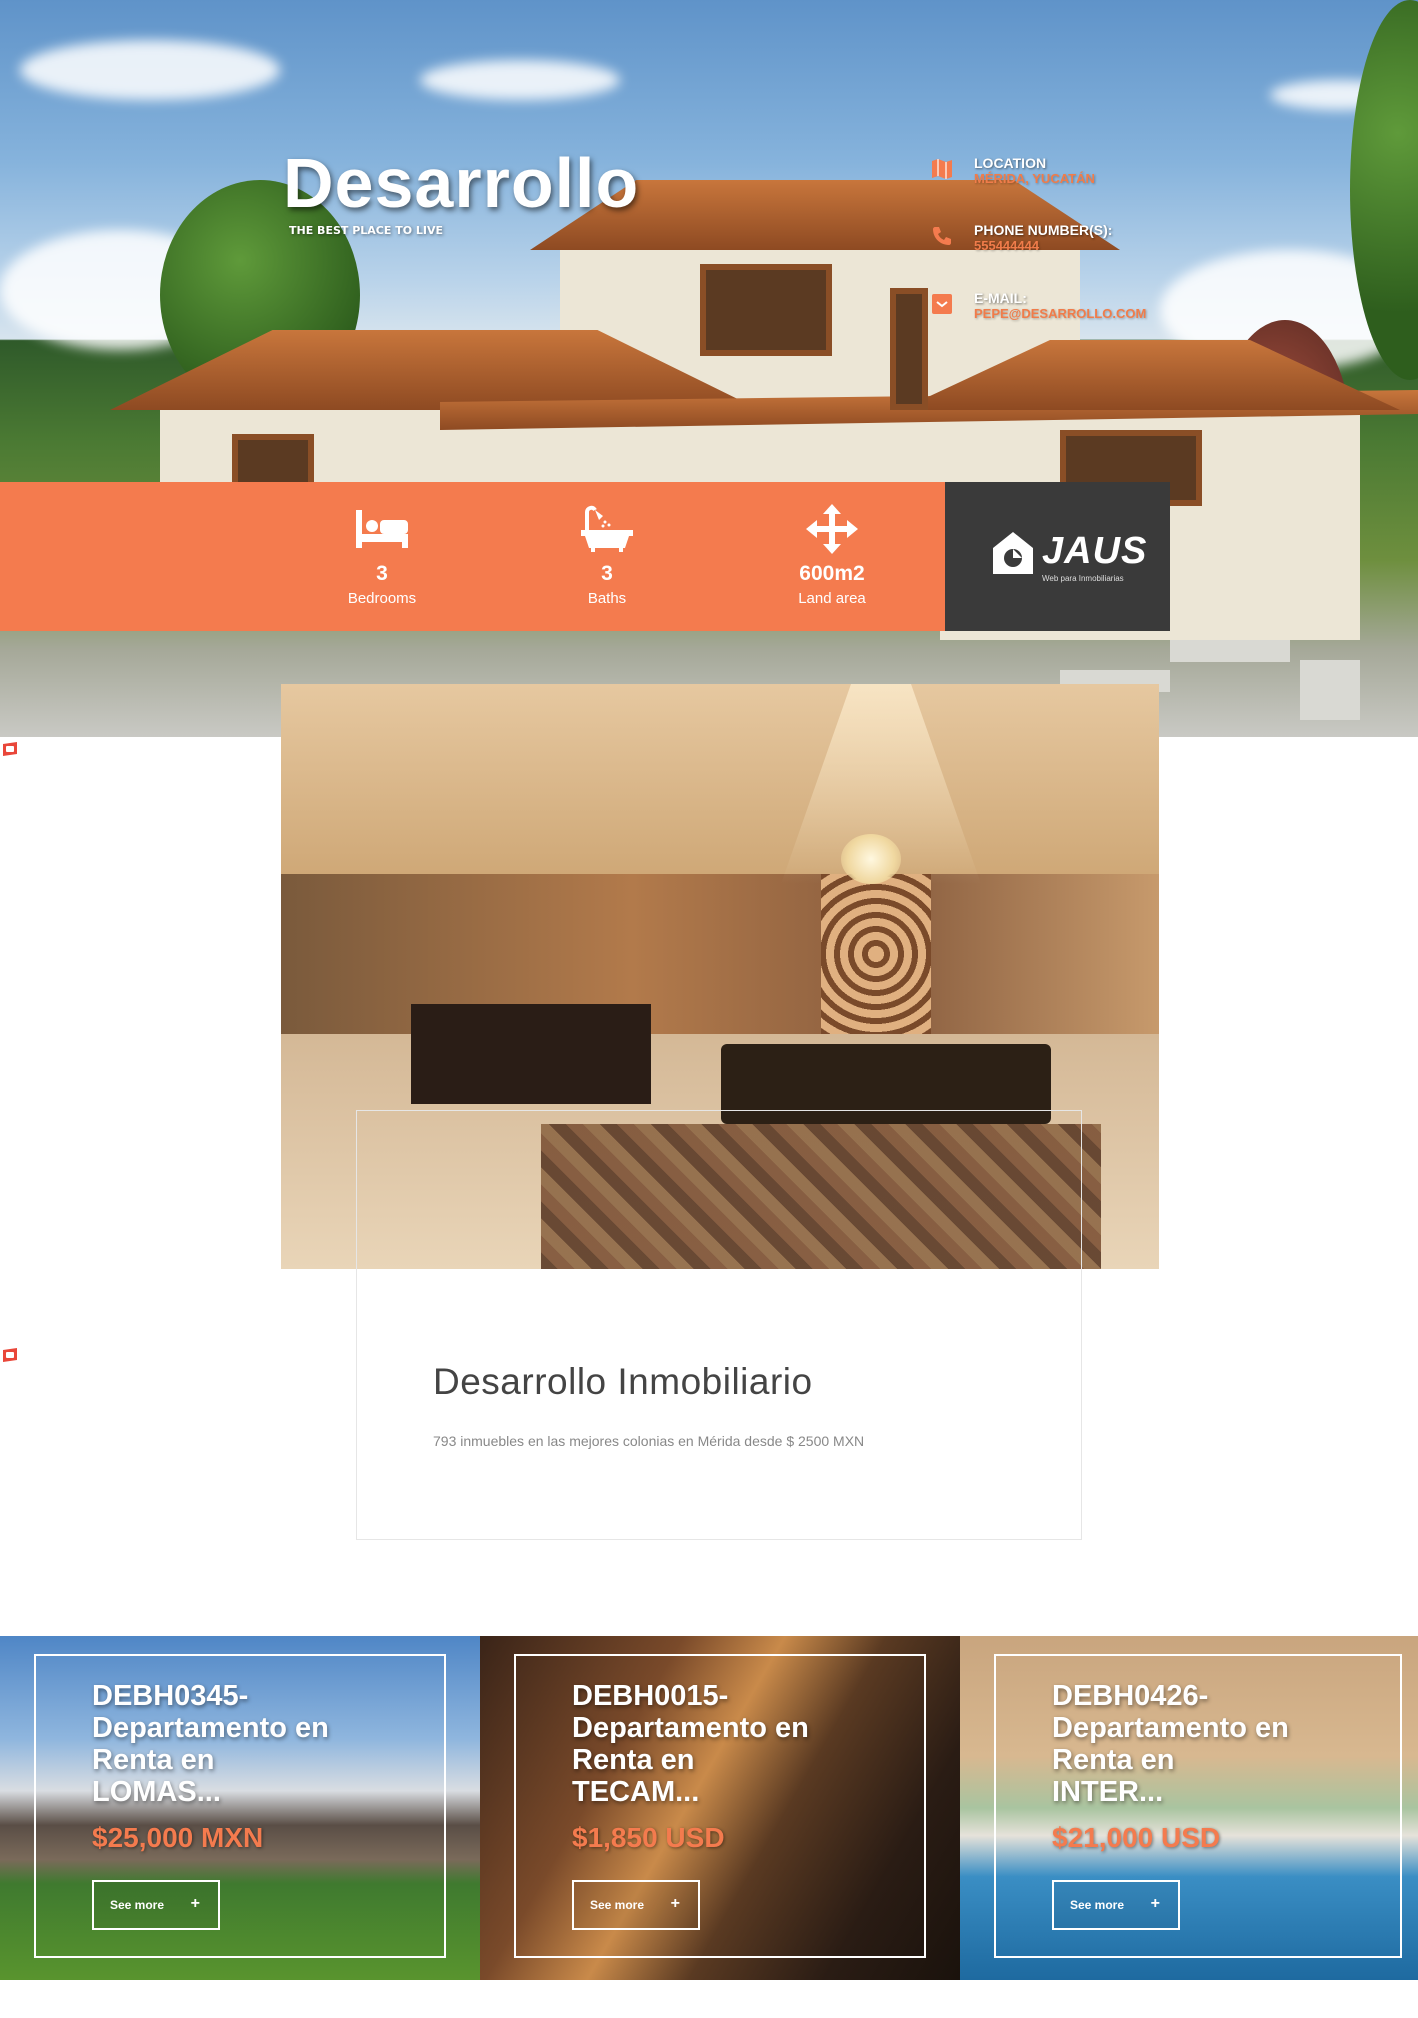 This screenshot has height=2018, width=1418. I want to click on site-title: Desarrollo, so click(461, 183).